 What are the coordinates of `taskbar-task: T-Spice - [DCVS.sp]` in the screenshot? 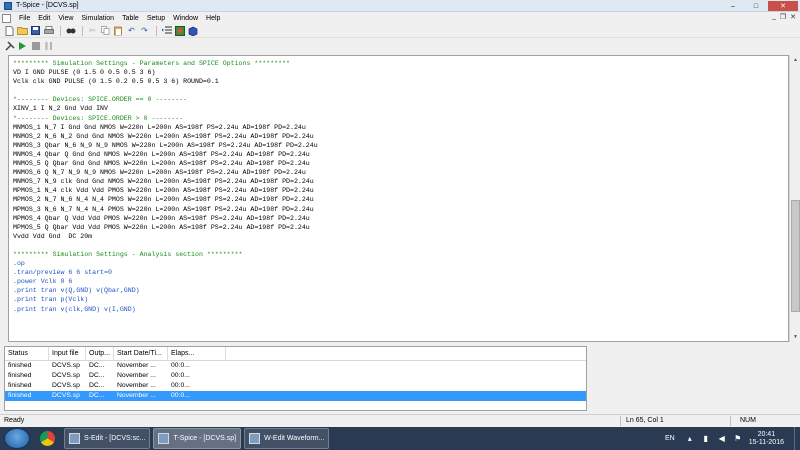 It's located at (197, 438).